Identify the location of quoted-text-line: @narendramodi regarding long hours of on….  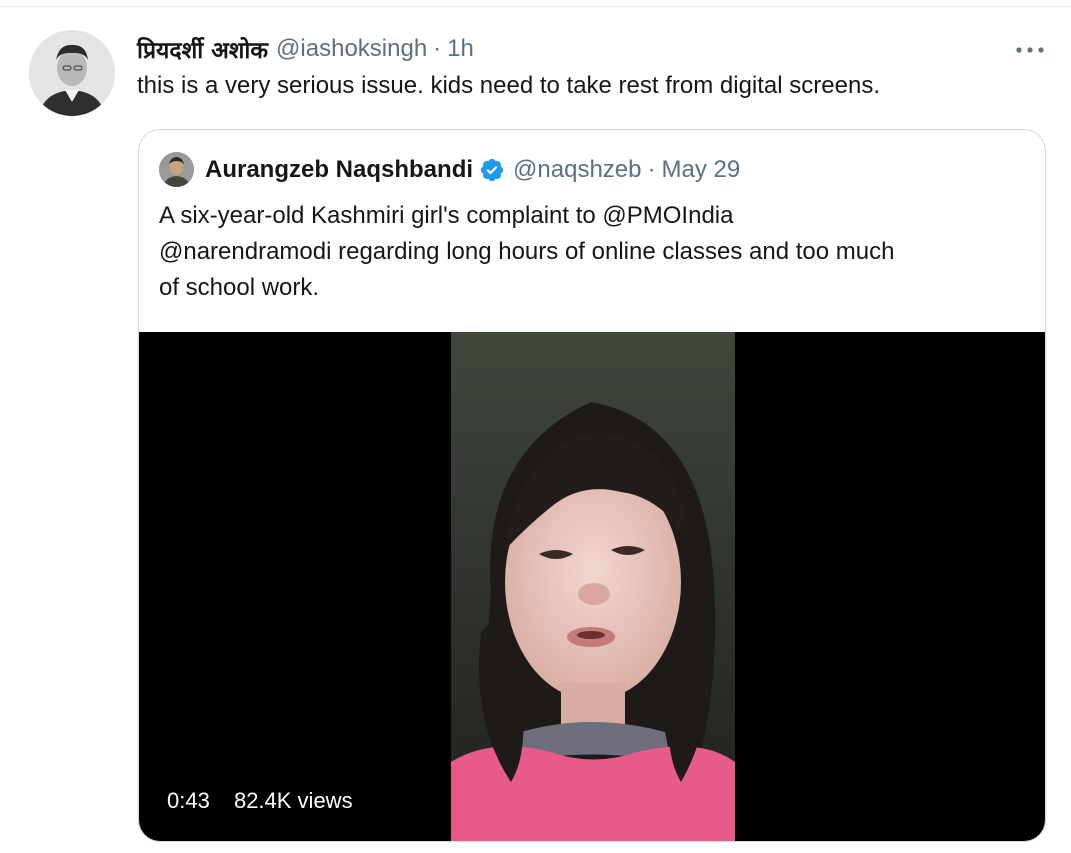
(527, 251).